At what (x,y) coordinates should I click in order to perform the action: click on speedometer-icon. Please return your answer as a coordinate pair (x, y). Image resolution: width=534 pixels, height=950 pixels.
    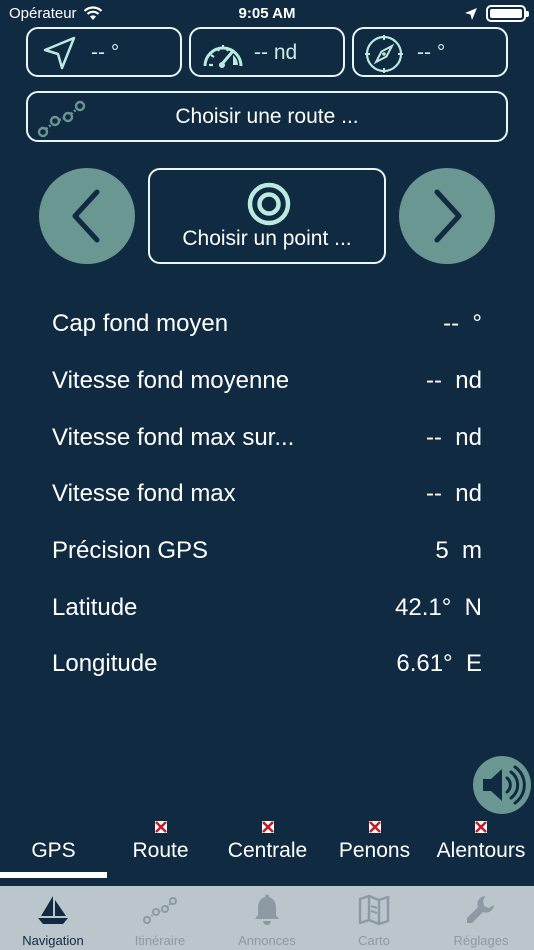
    Looking at the image, I should click on (223, 56).